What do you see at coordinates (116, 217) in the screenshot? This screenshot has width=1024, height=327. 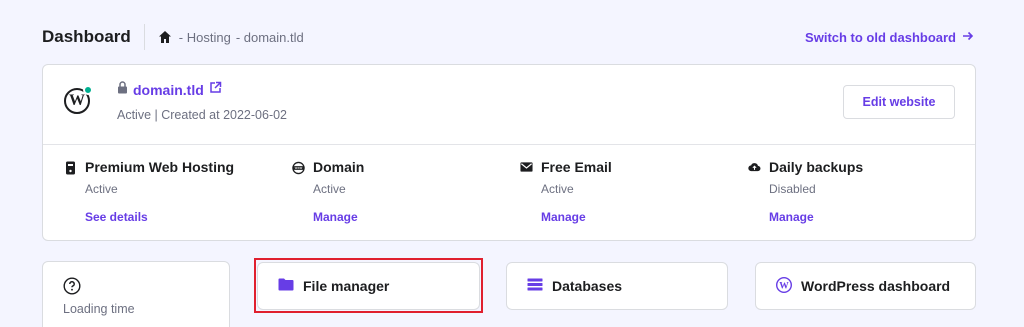 I see `see-details-link: See details` at bounding box center [116, 217].